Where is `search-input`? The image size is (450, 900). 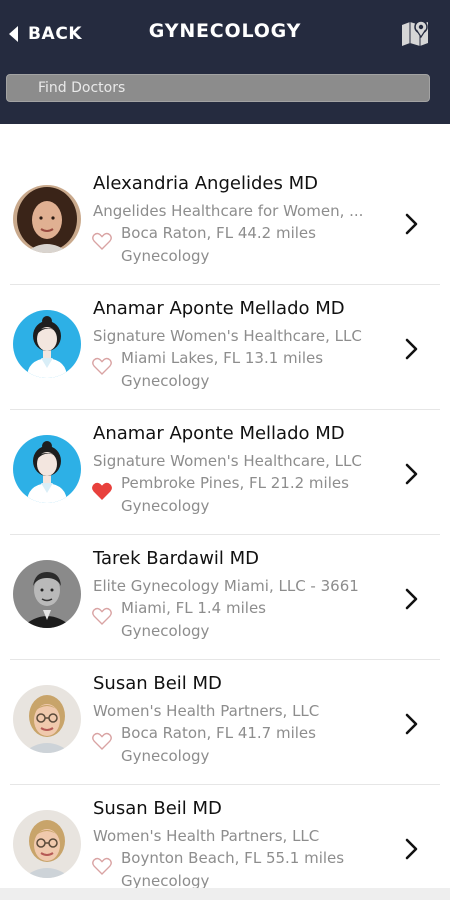
search-input is located at coordinates (218, 88).